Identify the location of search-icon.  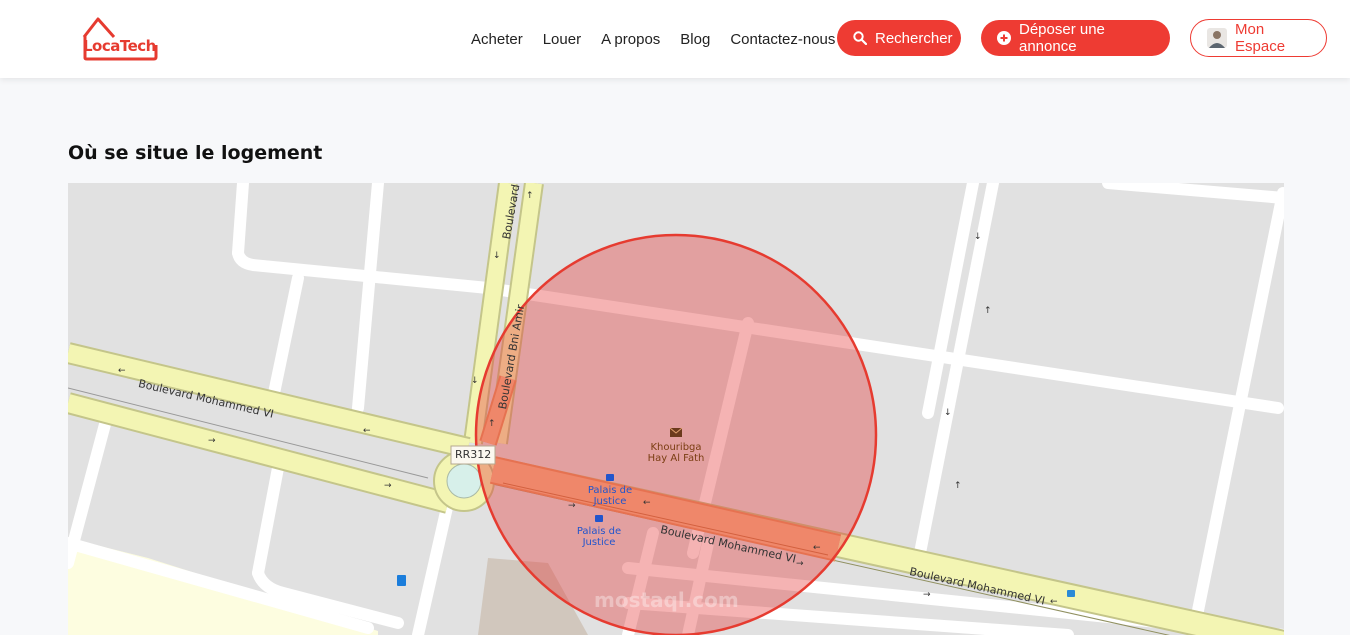
(860, 38).